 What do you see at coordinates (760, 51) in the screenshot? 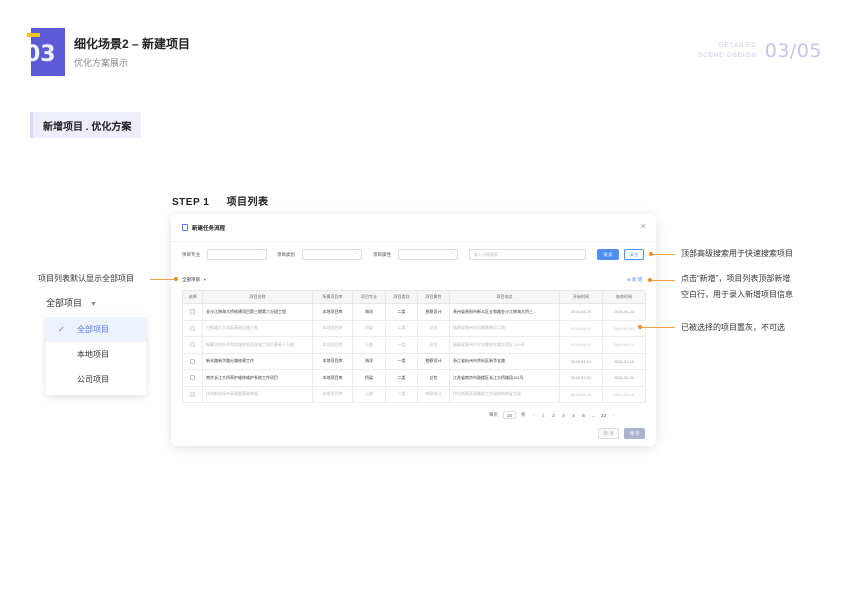
I see `page-indicator: DETAILED SCENE DSEIGN 03/05` at bounding box center [760, 51].